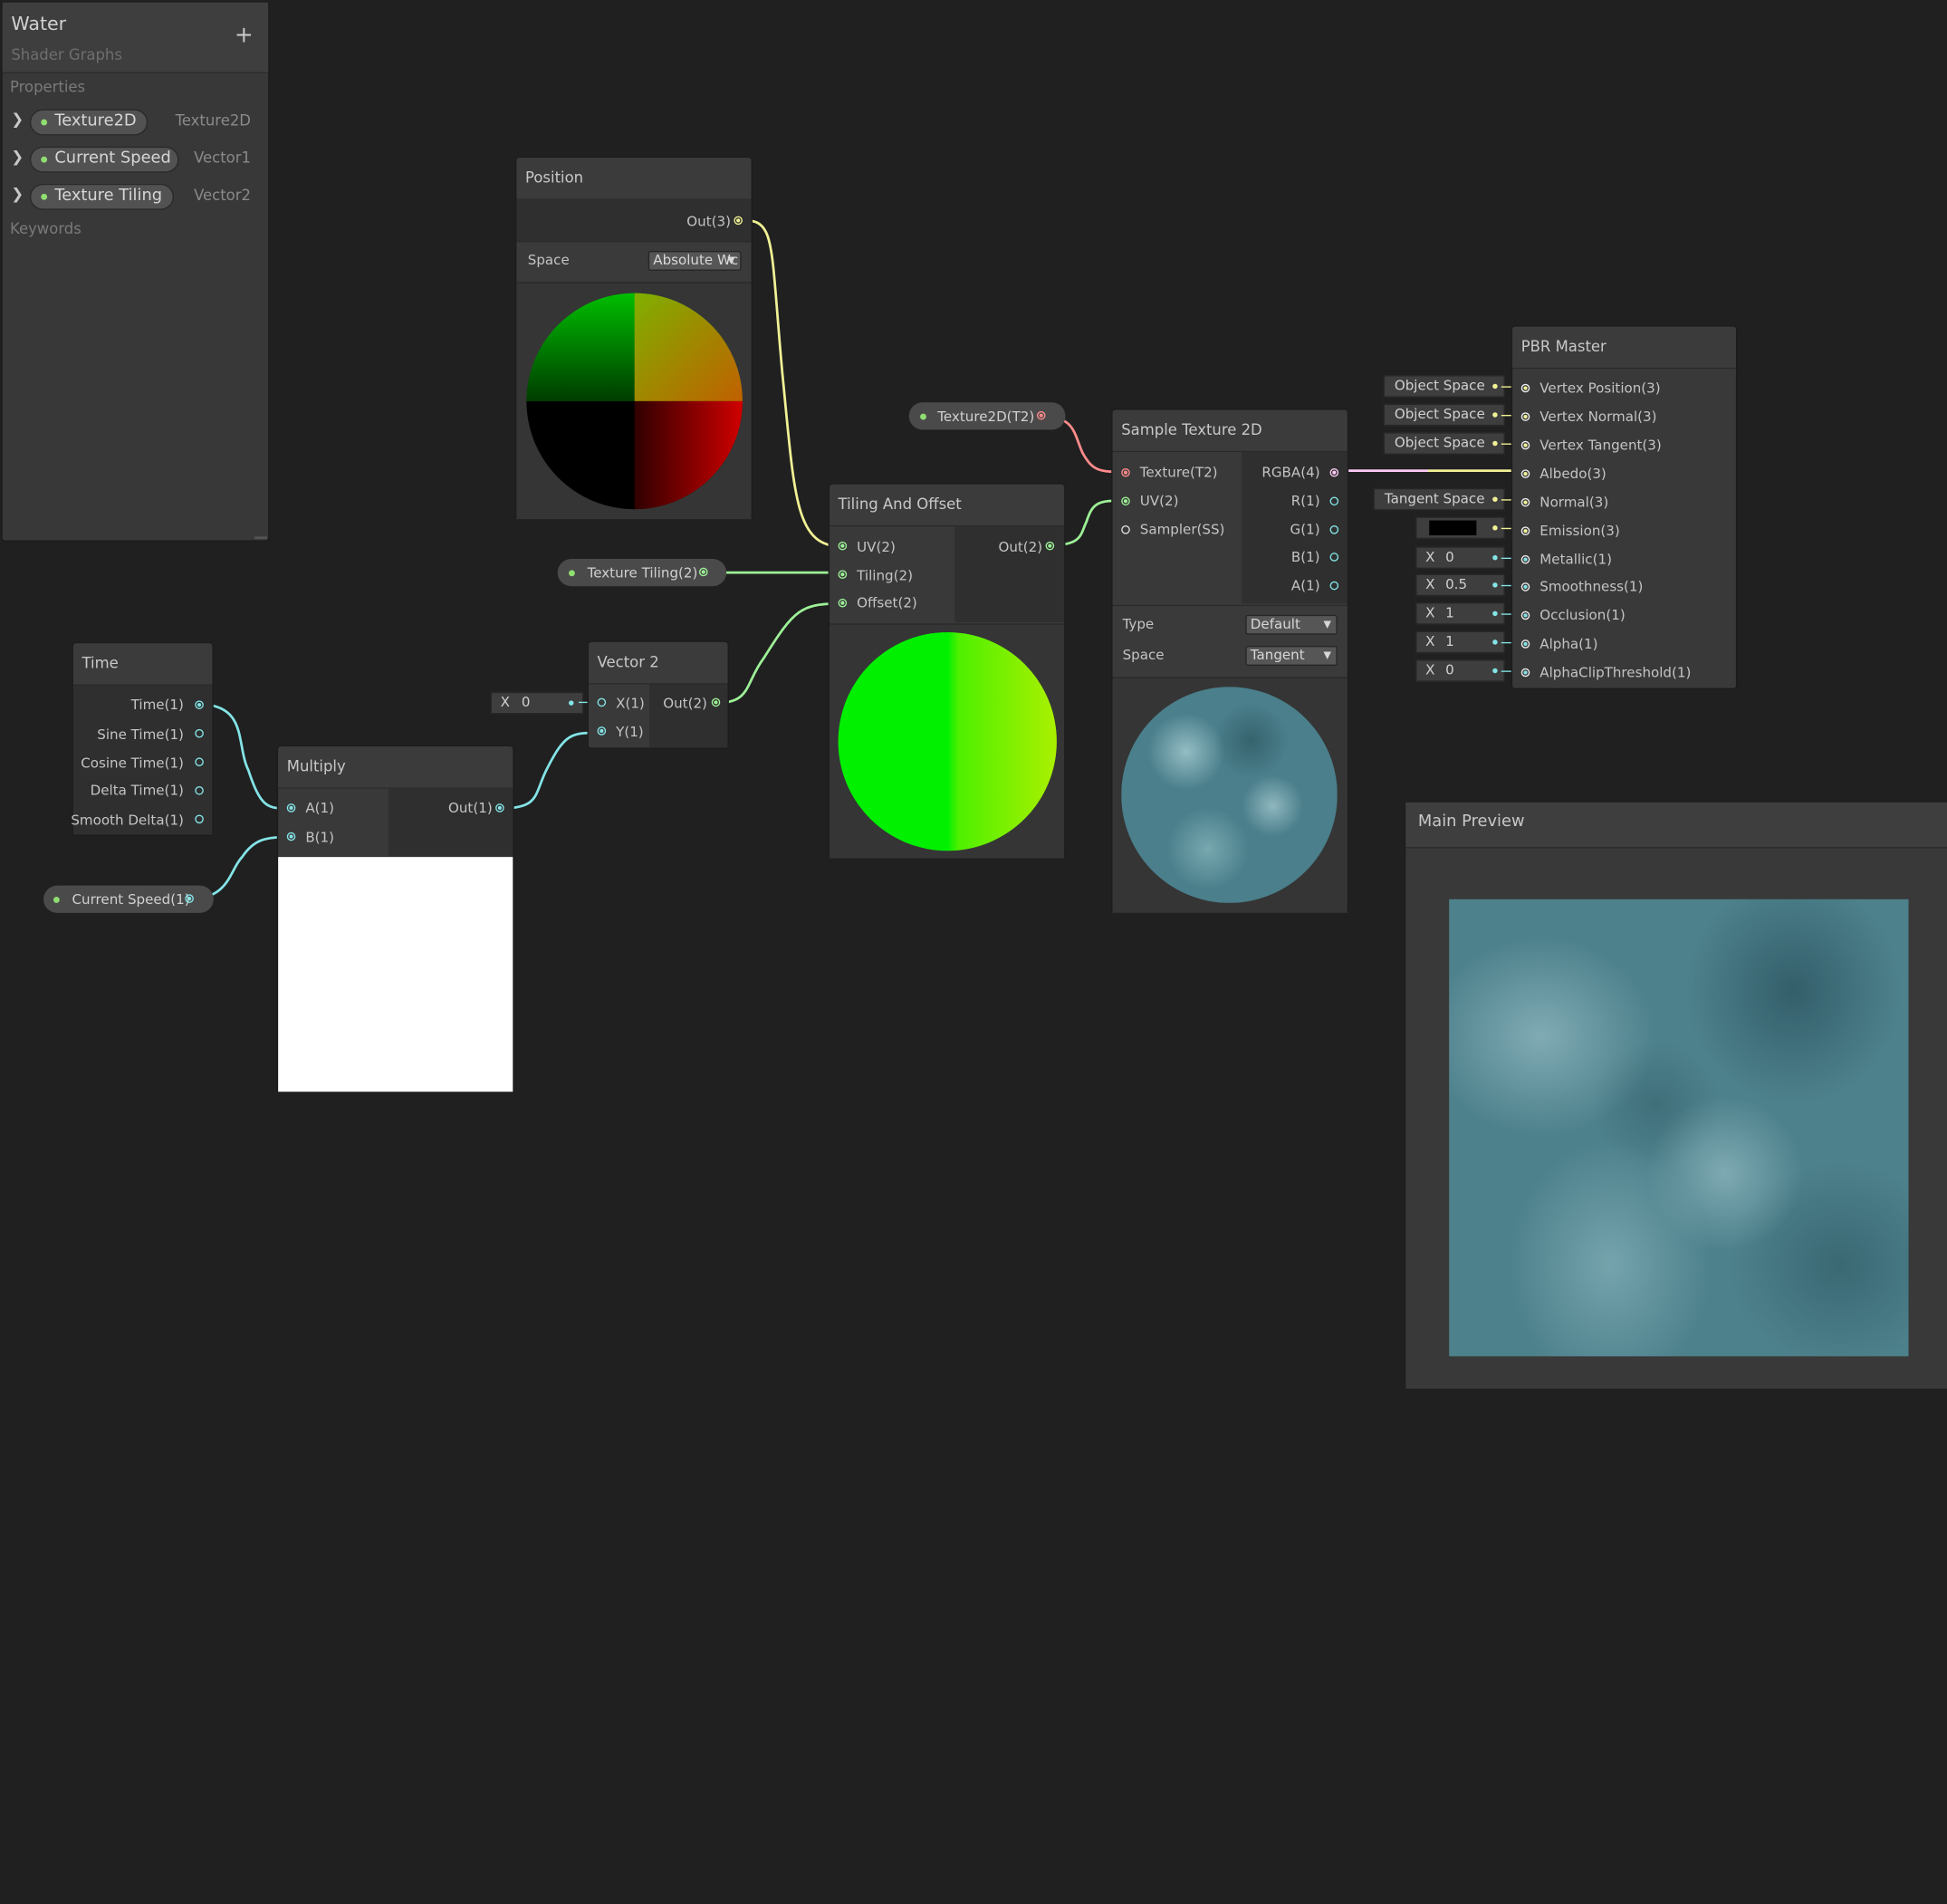  I want to click on smoothness-field: X 0.5, so click(1460, 585).